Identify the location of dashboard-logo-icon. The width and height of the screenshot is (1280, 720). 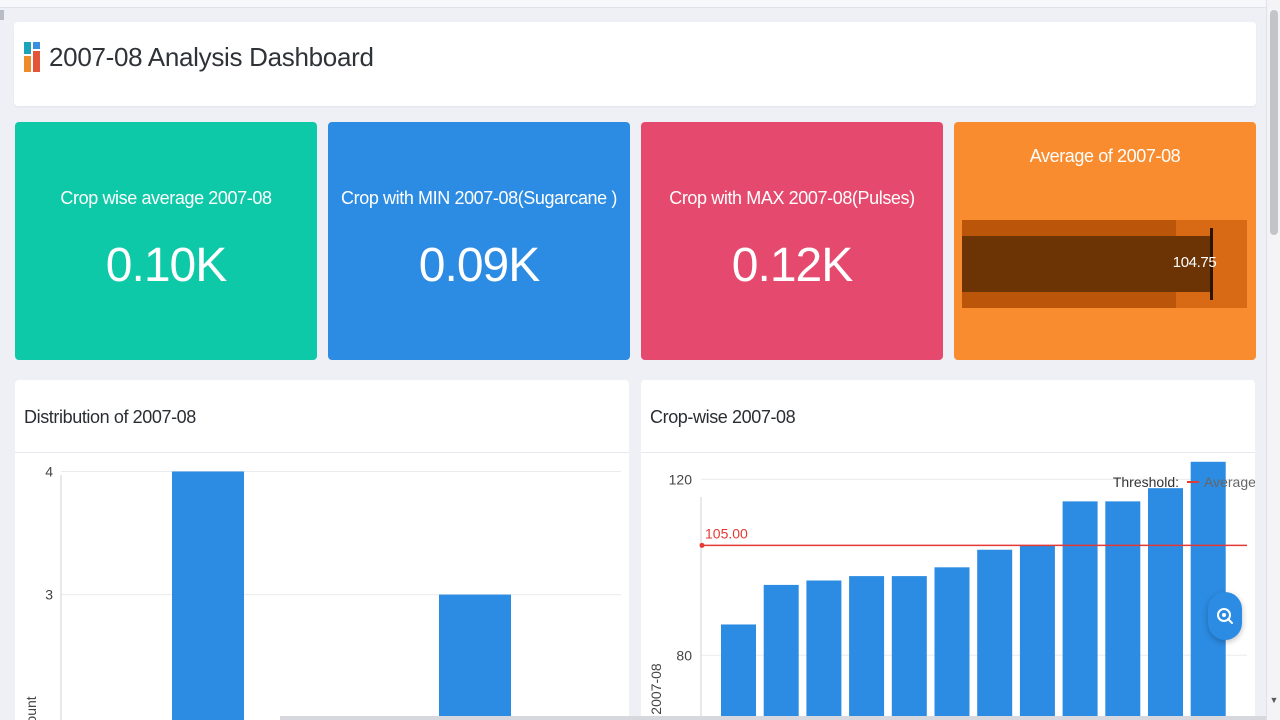
(32, 57).